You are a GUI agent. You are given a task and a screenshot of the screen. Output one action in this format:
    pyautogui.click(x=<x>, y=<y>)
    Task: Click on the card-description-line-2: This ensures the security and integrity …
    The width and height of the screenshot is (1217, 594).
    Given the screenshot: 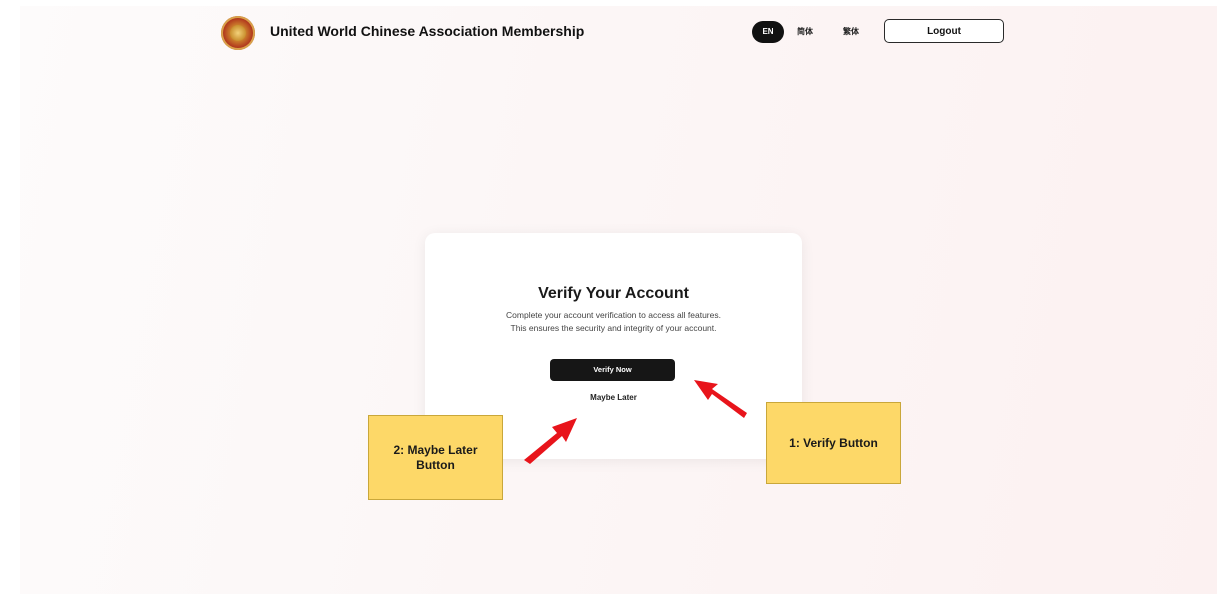 What is the action you would take?
    pyautogui.click(x=613, y=328)
    